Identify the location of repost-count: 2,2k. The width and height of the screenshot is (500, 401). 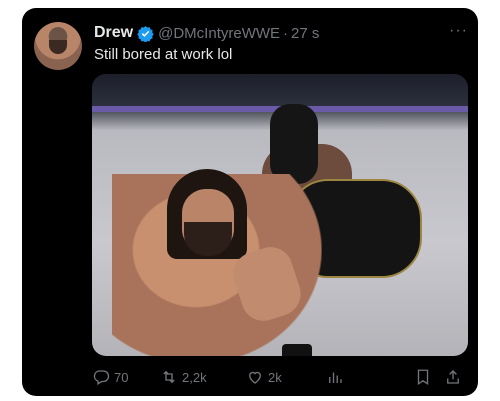
(194, 377).